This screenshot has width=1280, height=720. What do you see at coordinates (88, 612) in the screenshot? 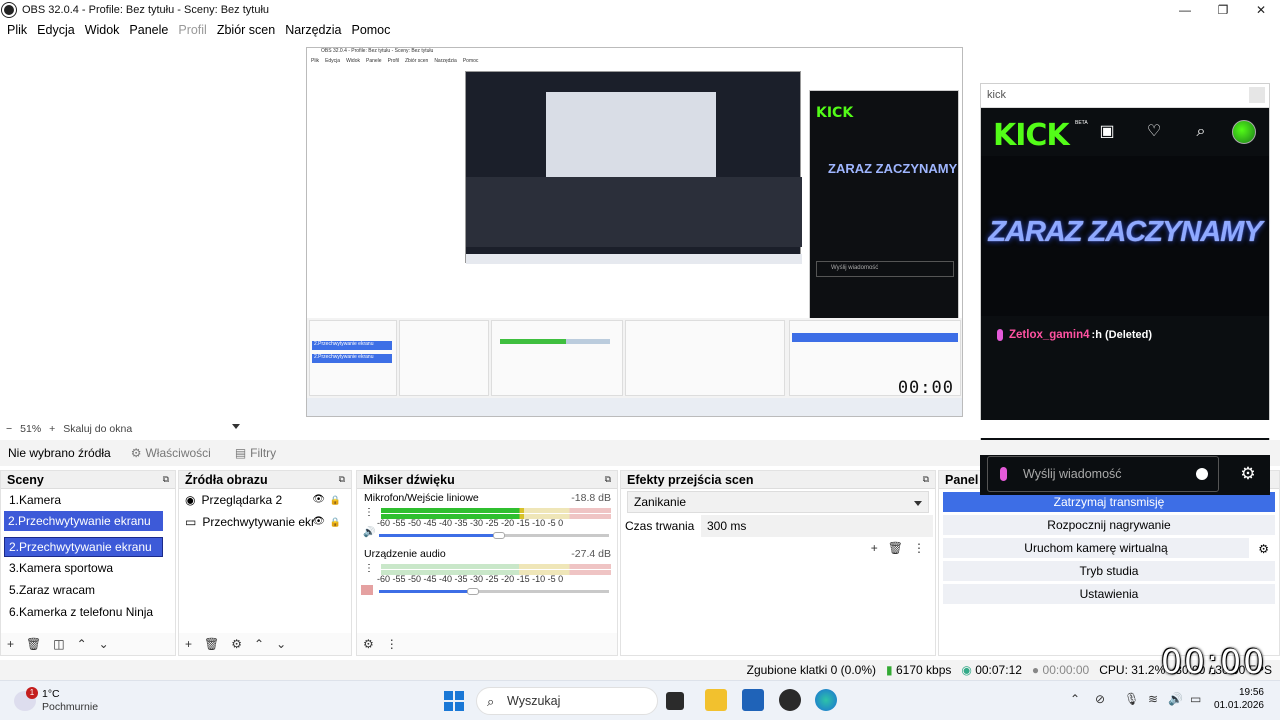
I see `scene-item: 6.Kamerka z telefonu Ninja` at bounding box center [88, 612].